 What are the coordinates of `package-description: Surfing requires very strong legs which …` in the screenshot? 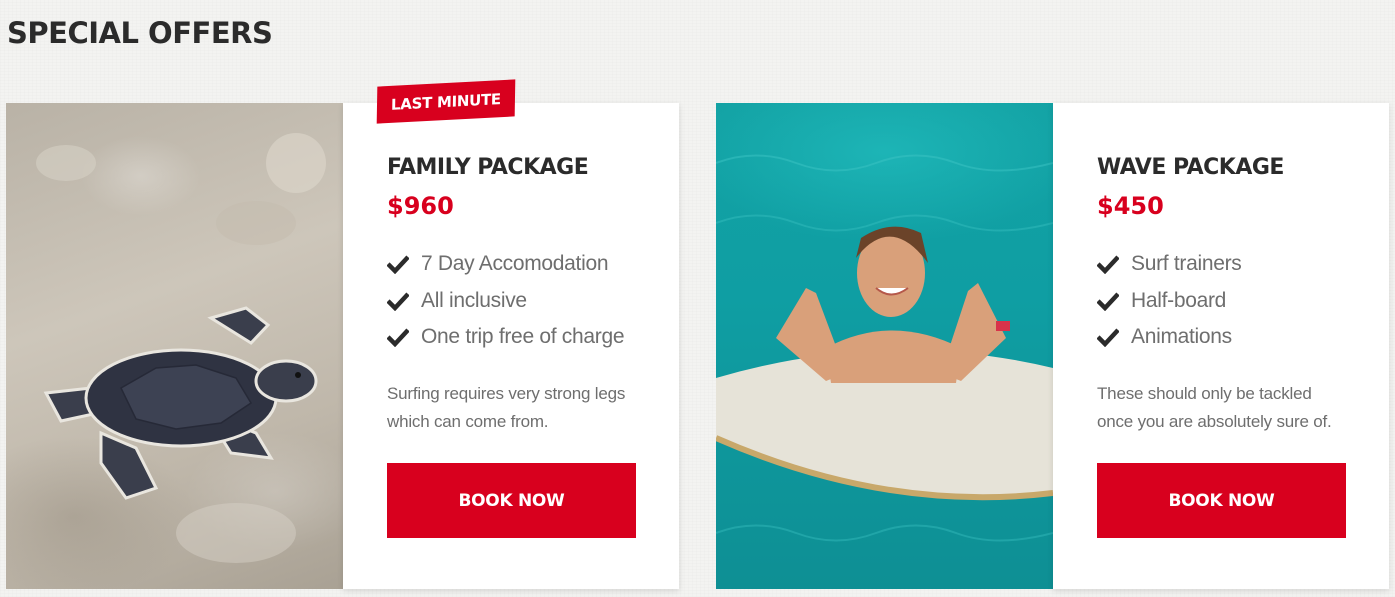 It's located at (511, 408).